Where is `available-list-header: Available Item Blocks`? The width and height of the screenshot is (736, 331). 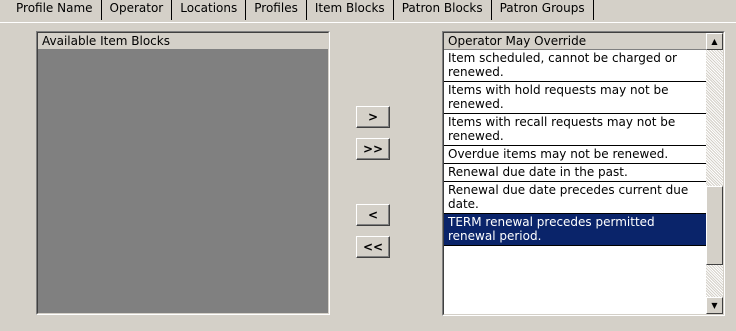
available-list-header: Available Item Blocks is located at coordinates (183, 41).